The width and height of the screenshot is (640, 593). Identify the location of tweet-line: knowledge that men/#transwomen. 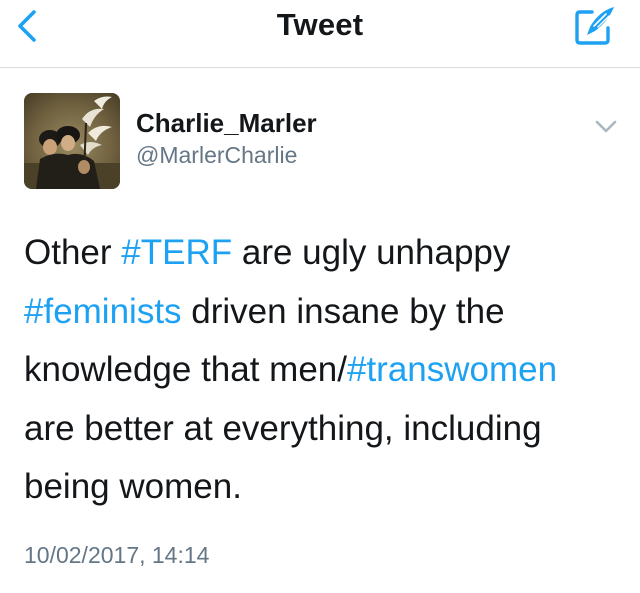
(324, 370).